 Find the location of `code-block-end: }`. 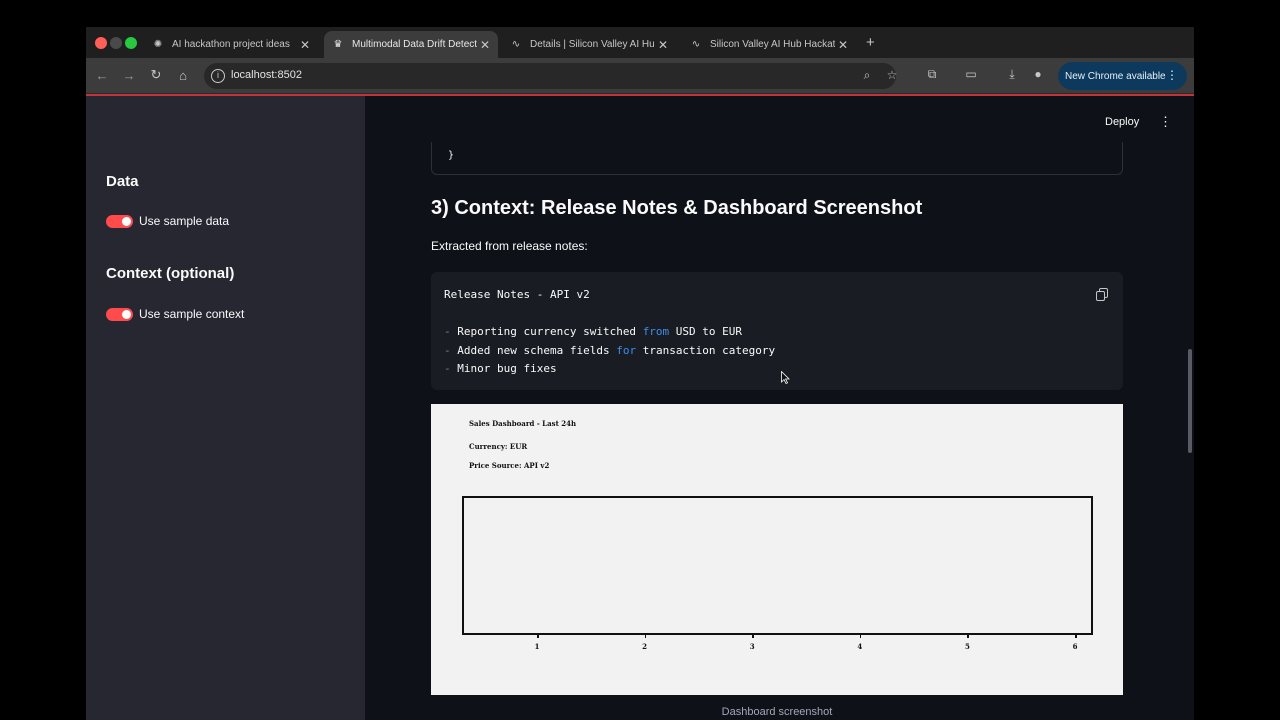

code-block-end: } is located at coordinates (777, 158).